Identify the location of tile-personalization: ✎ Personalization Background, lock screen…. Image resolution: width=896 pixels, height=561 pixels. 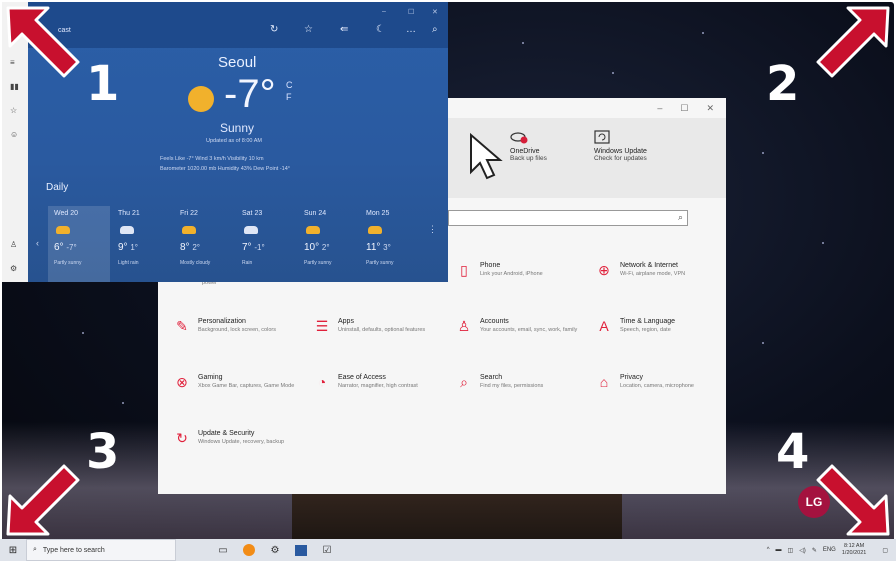
(239, 326).